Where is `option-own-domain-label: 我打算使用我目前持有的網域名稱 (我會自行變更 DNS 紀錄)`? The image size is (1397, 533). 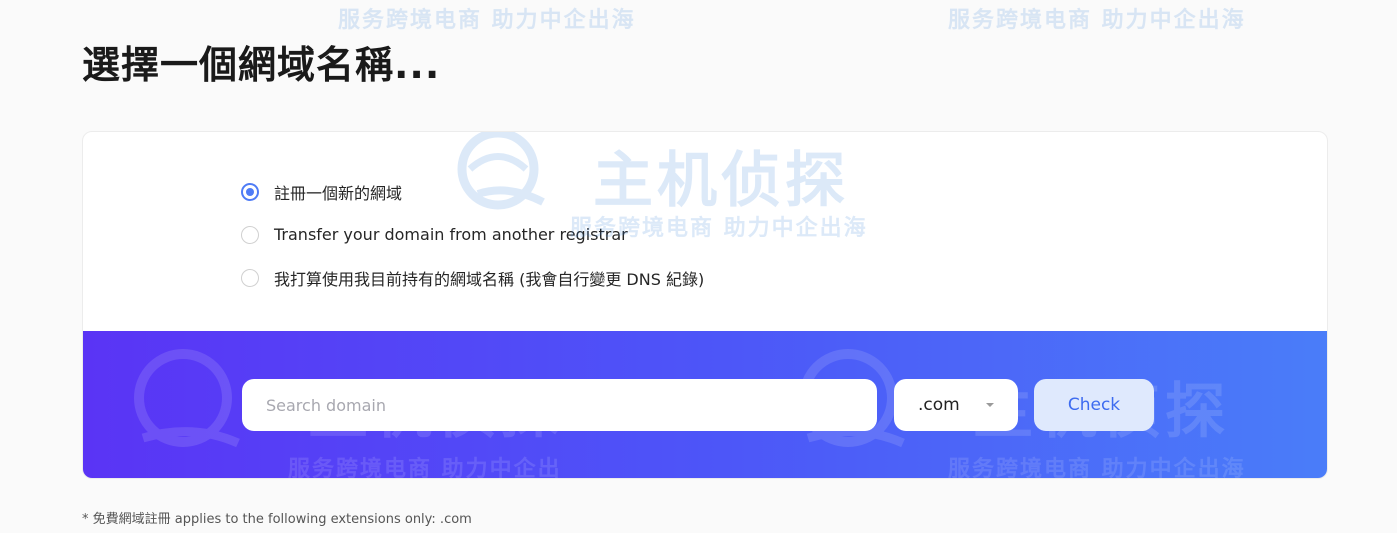 option-own-domain-label: 我打算使用我目前持有的網域名稱 (我會自行變更 DNS 紀錄) is located at coordinates (489, 279).